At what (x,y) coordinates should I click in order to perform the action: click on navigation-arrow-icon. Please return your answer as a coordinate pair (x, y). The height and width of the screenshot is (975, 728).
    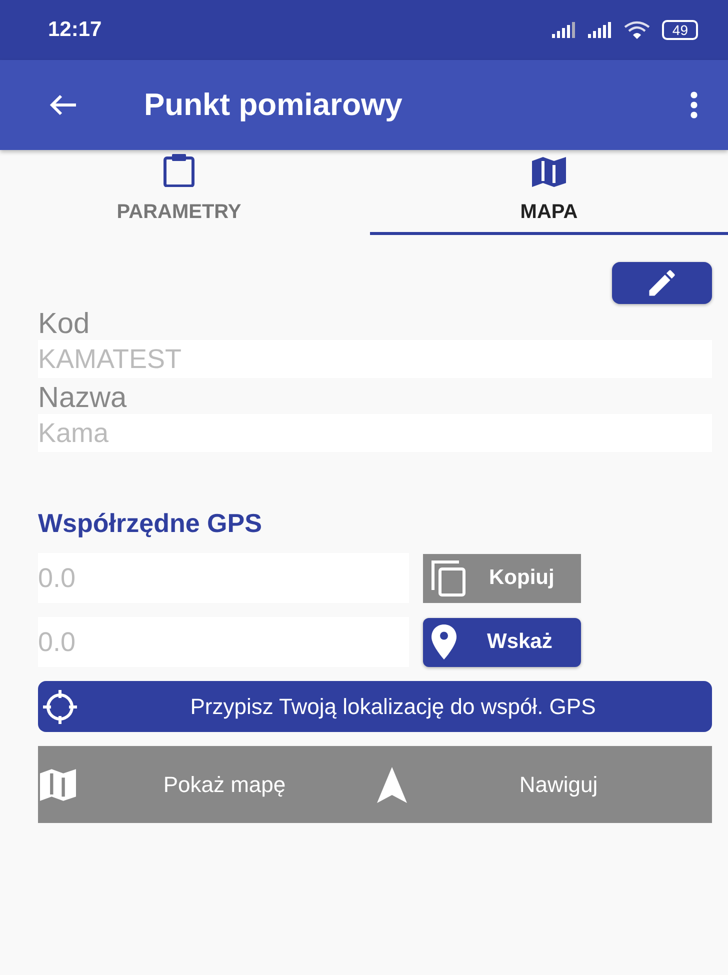
    Looking at the image, I should click on (392, 784).